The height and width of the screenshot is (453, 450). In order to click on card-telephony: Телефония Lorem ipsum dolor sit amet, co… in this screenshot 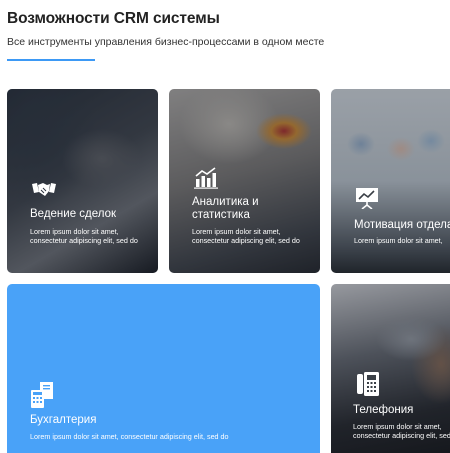, I will do `click(390, 368)`.